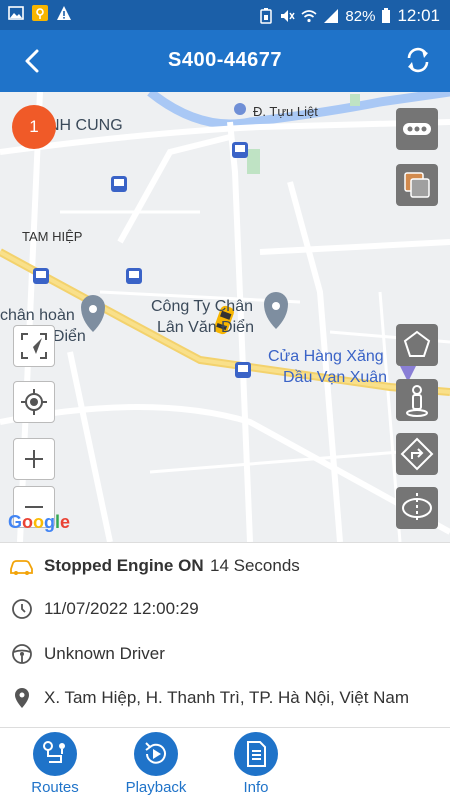 This screenshot has width=450, height=801. I want to click on location-app-icon, so click(40, 13).